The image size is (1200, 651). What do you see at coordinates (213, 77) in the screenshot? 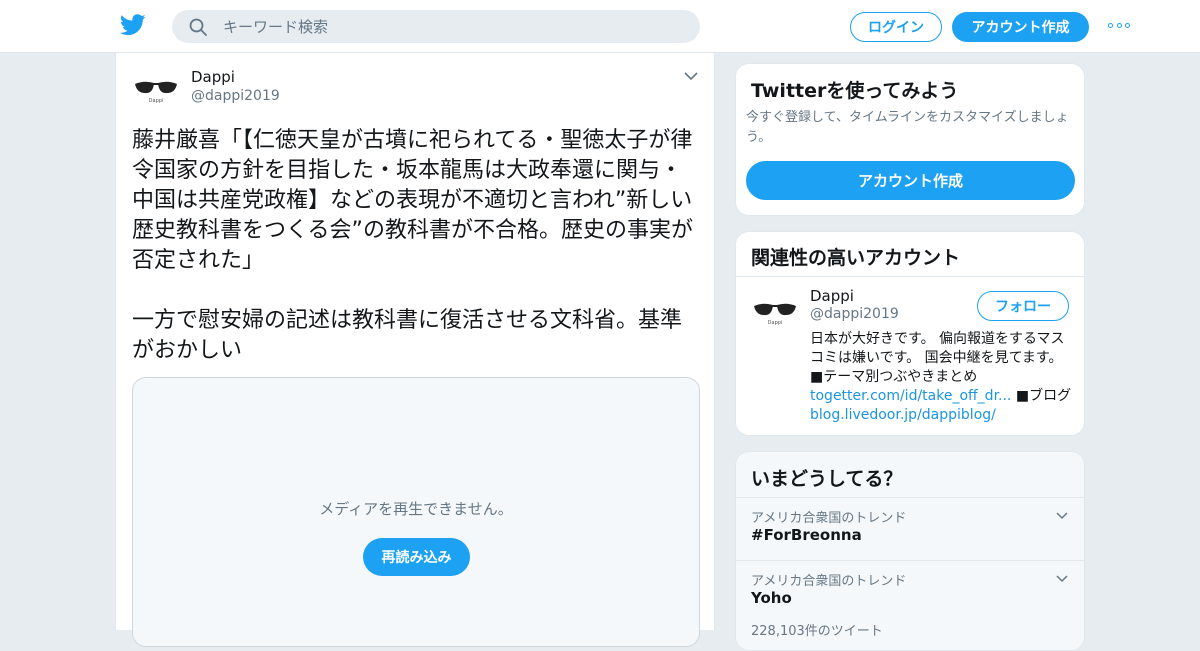
I see `author-name: Dappi` at bounding box center [213, 77].